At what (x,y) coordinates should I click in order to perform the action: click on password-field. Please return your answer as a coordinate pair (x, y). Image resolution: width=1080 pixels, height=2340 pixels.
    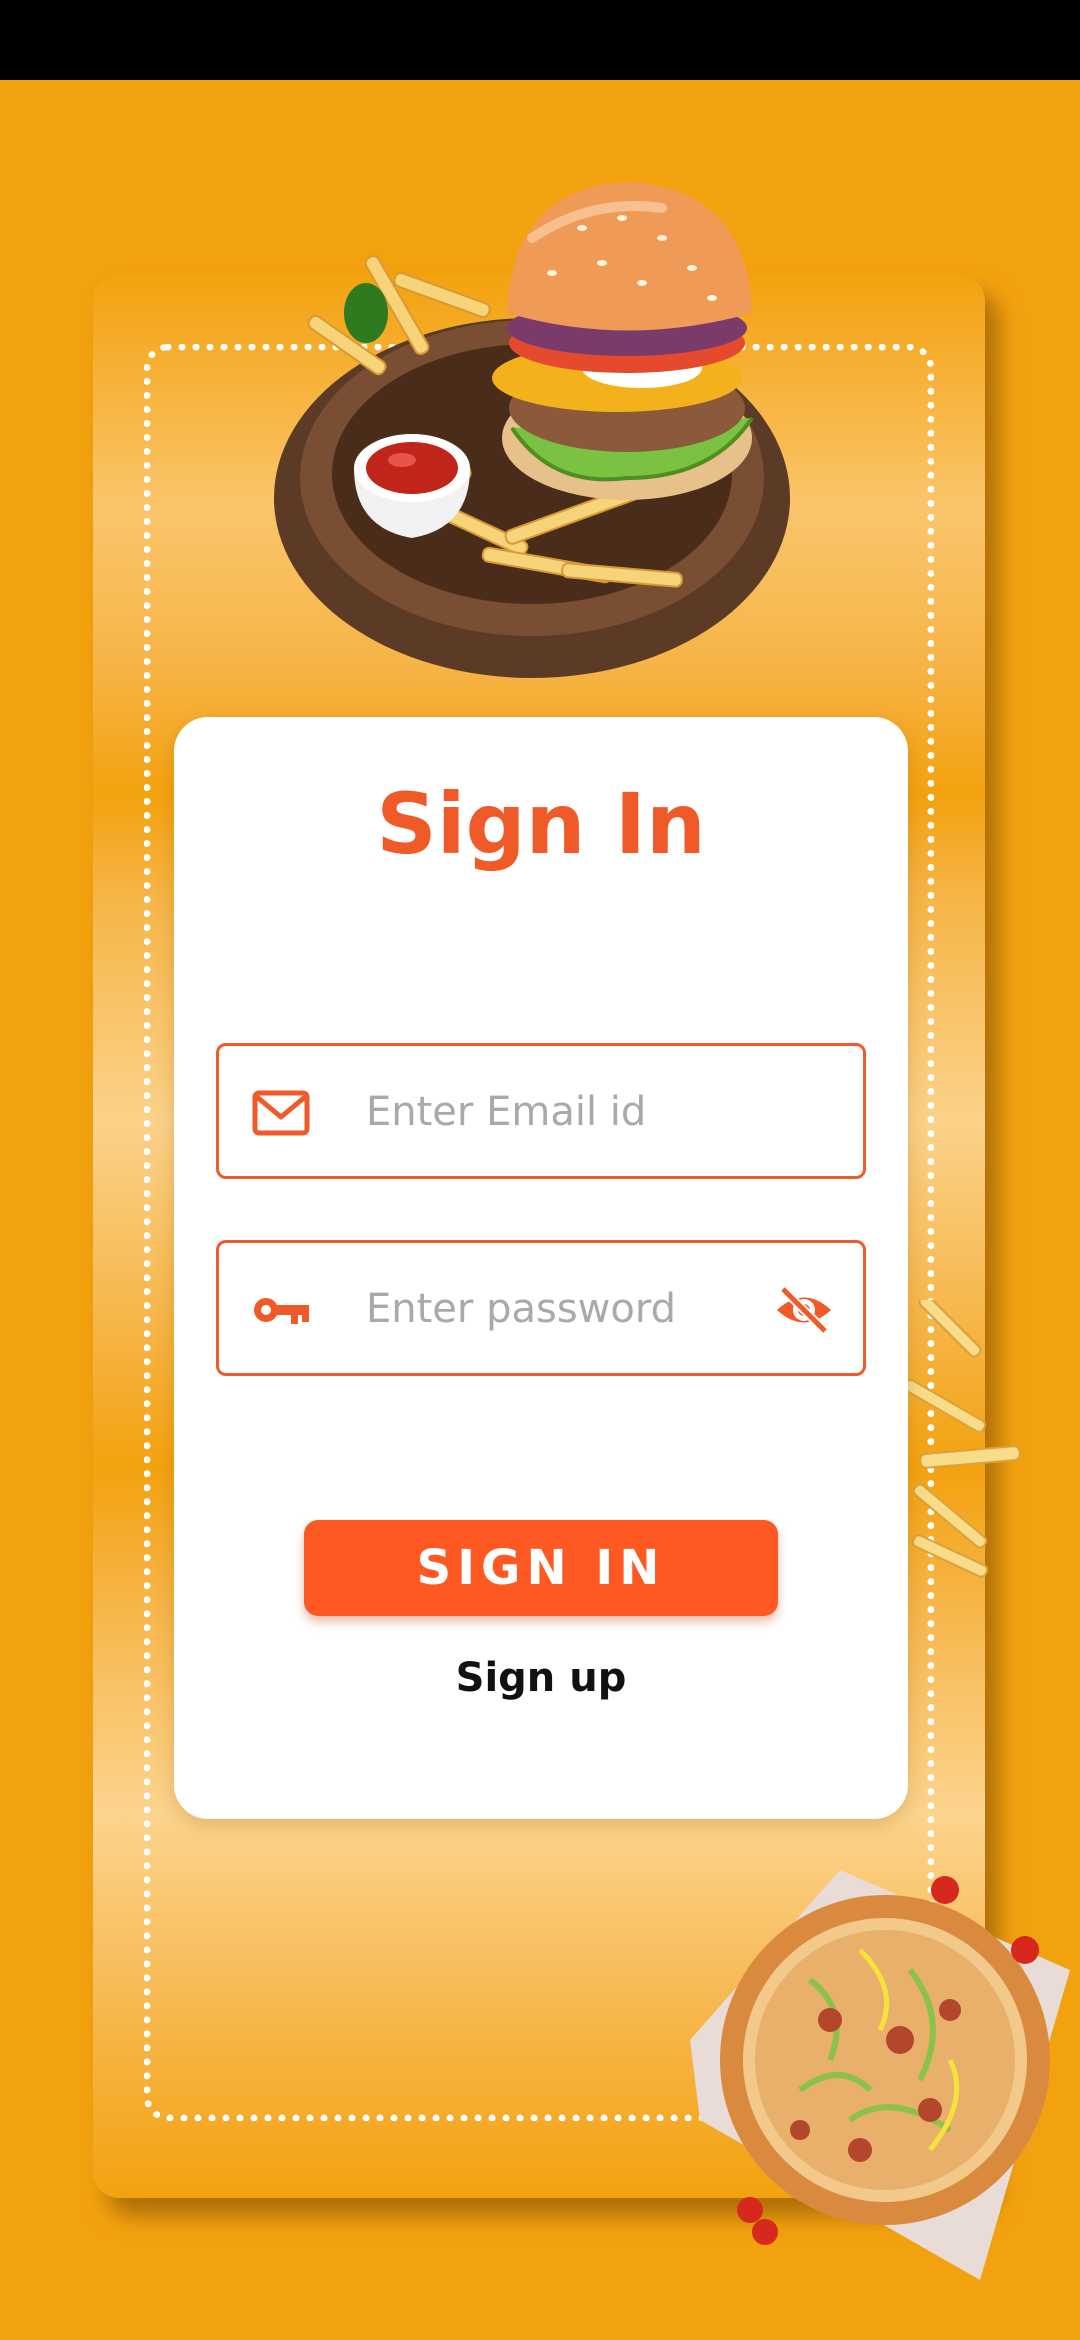
    Looking at the image, I should click on (541, 1308).